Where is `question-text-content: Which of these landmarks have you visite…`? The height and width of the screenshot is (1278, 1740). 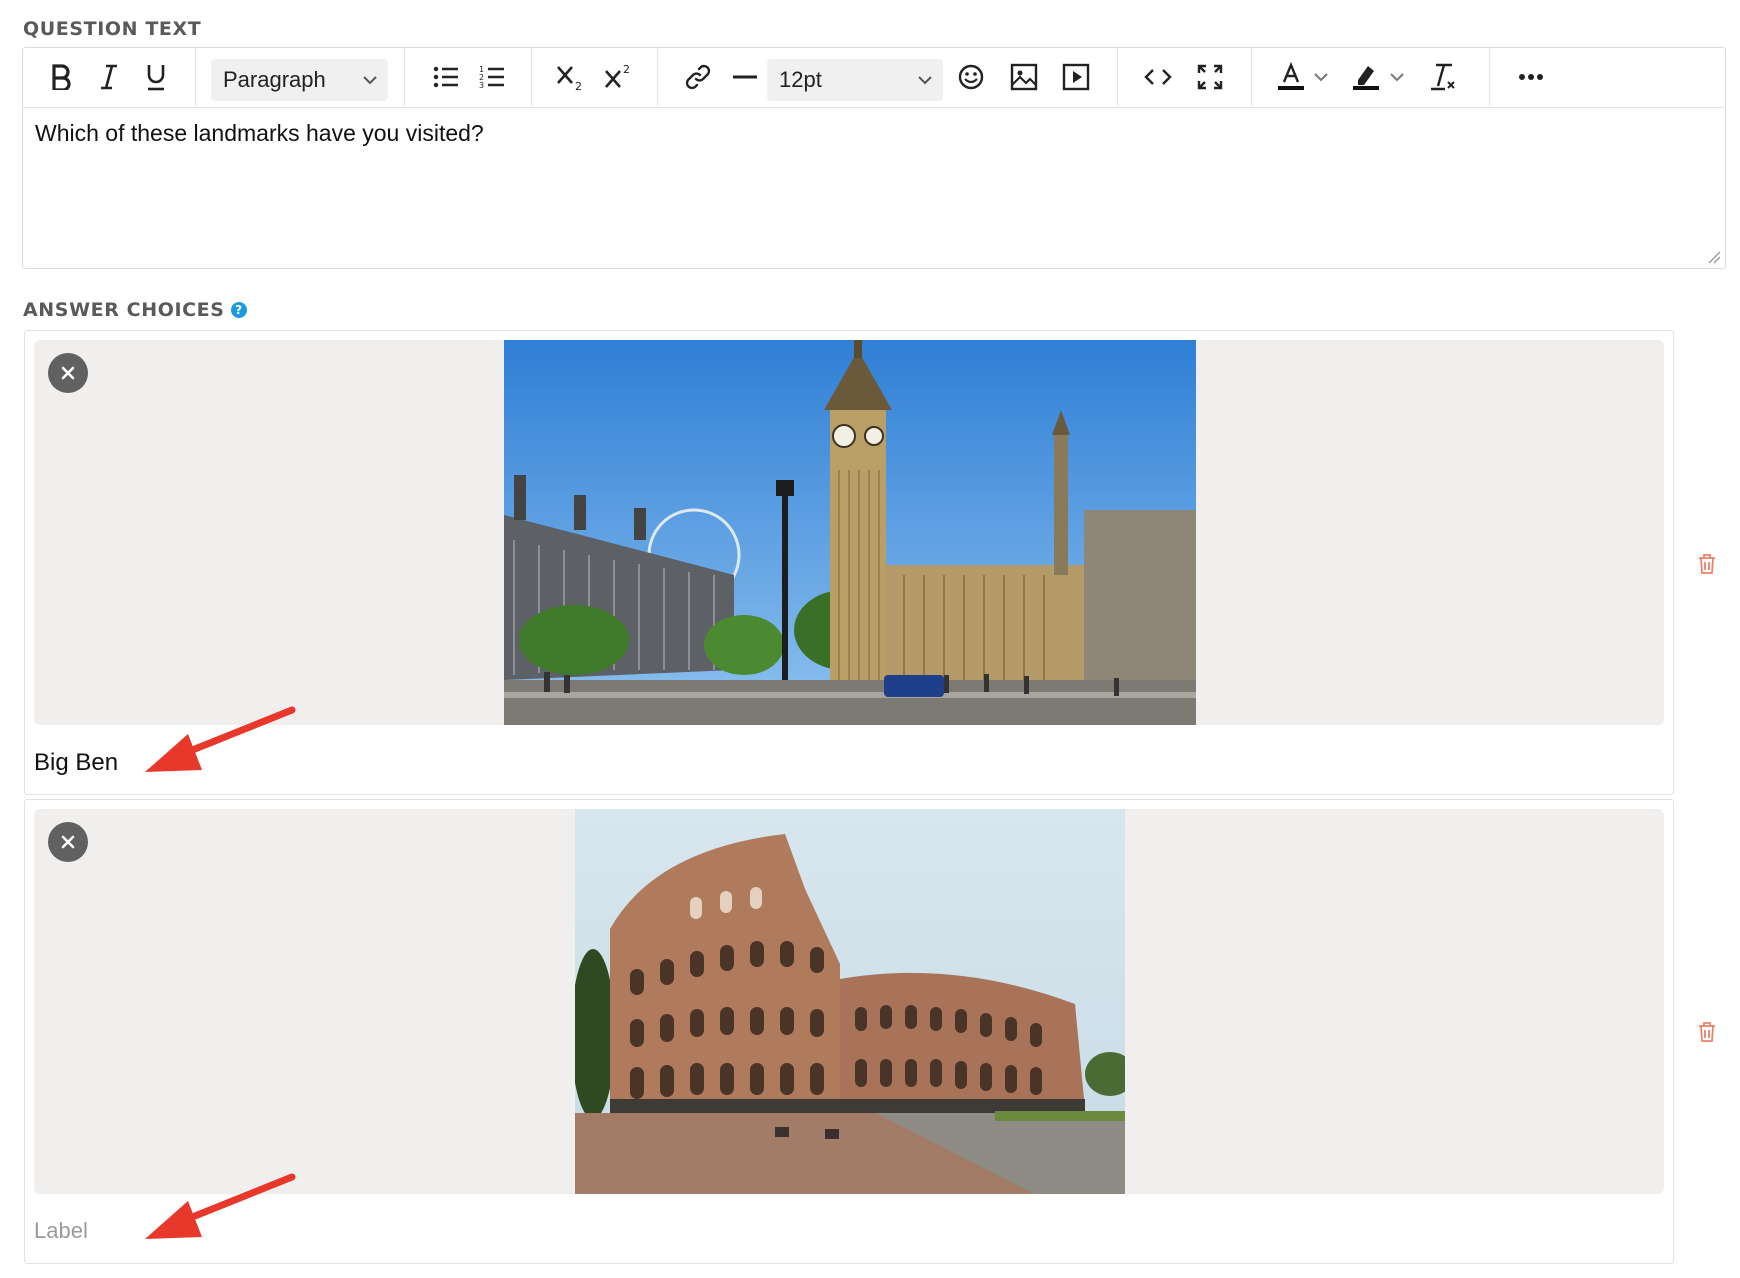 question-text-content: Which of these landmarks have you visite… is located at coordinates (259, 133).